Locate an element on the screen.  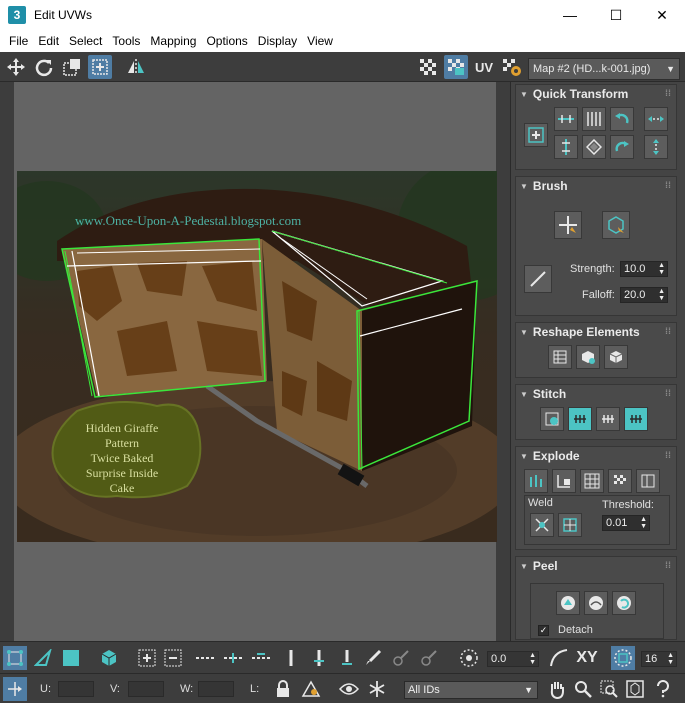
weld-target-icon is located at coordinates (542, 525).